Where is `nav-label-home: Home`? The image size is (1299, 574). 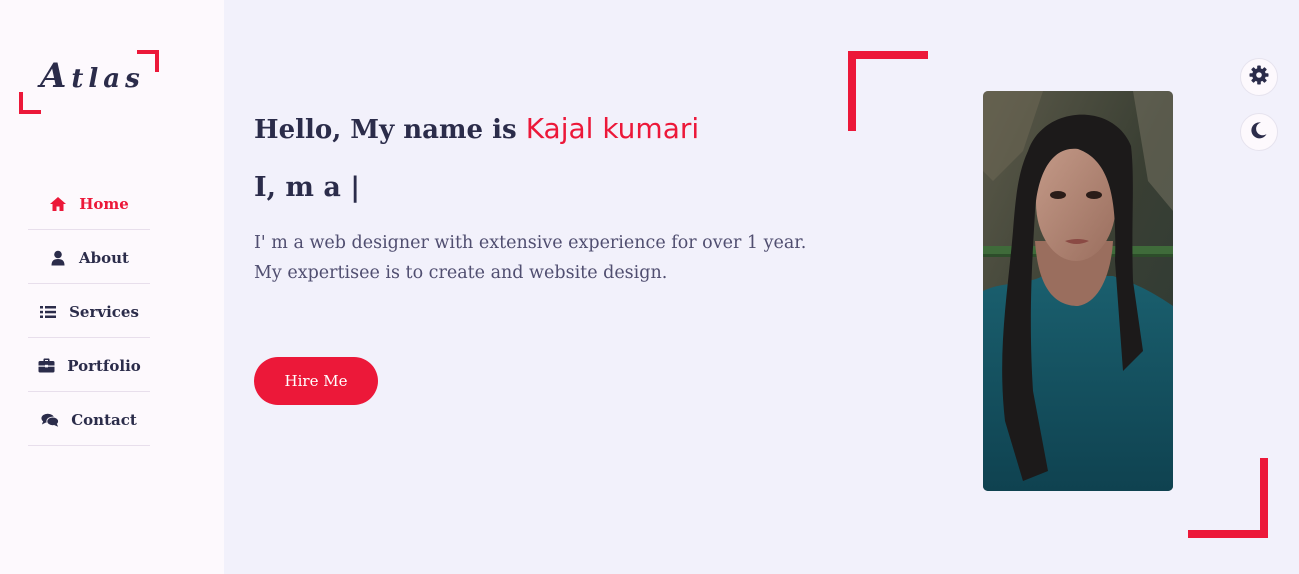 nav-label-home: Home is located at coordinates (104, 203).